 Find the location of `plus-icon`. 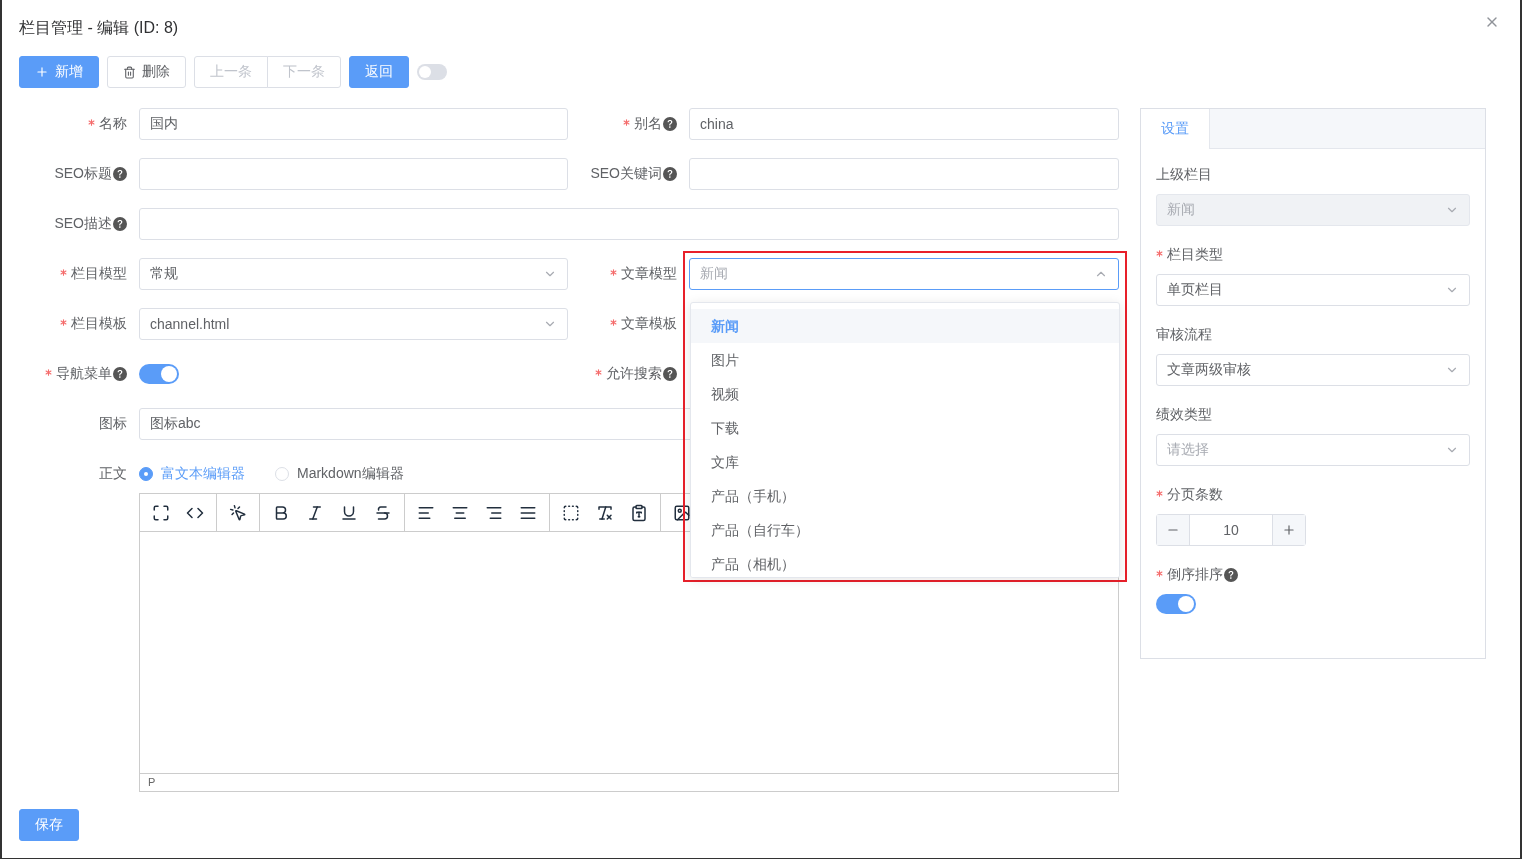

plus-icon is located at coordinates (42, 72).